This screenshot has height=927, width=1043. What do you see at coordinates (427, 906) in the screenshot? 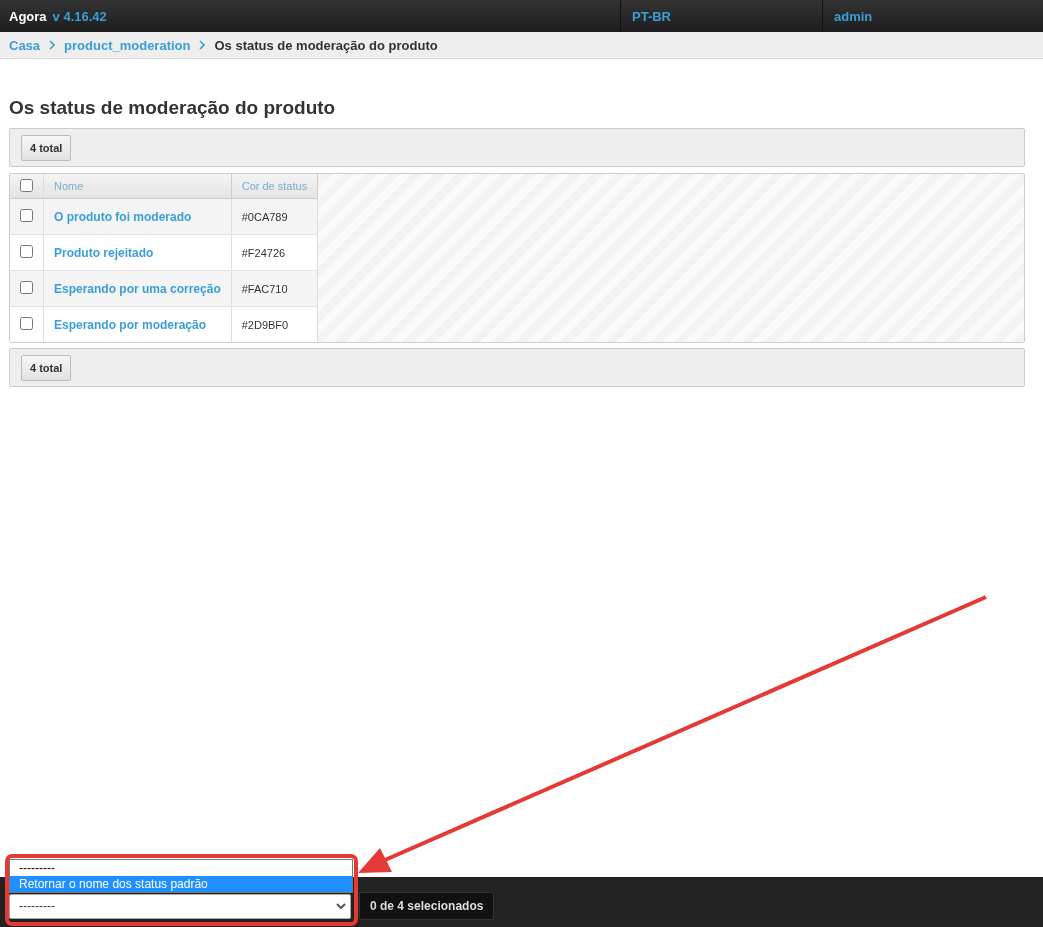
I see `selection-counter: 0 de 4 selecionados` at bounding box center [427, 906].